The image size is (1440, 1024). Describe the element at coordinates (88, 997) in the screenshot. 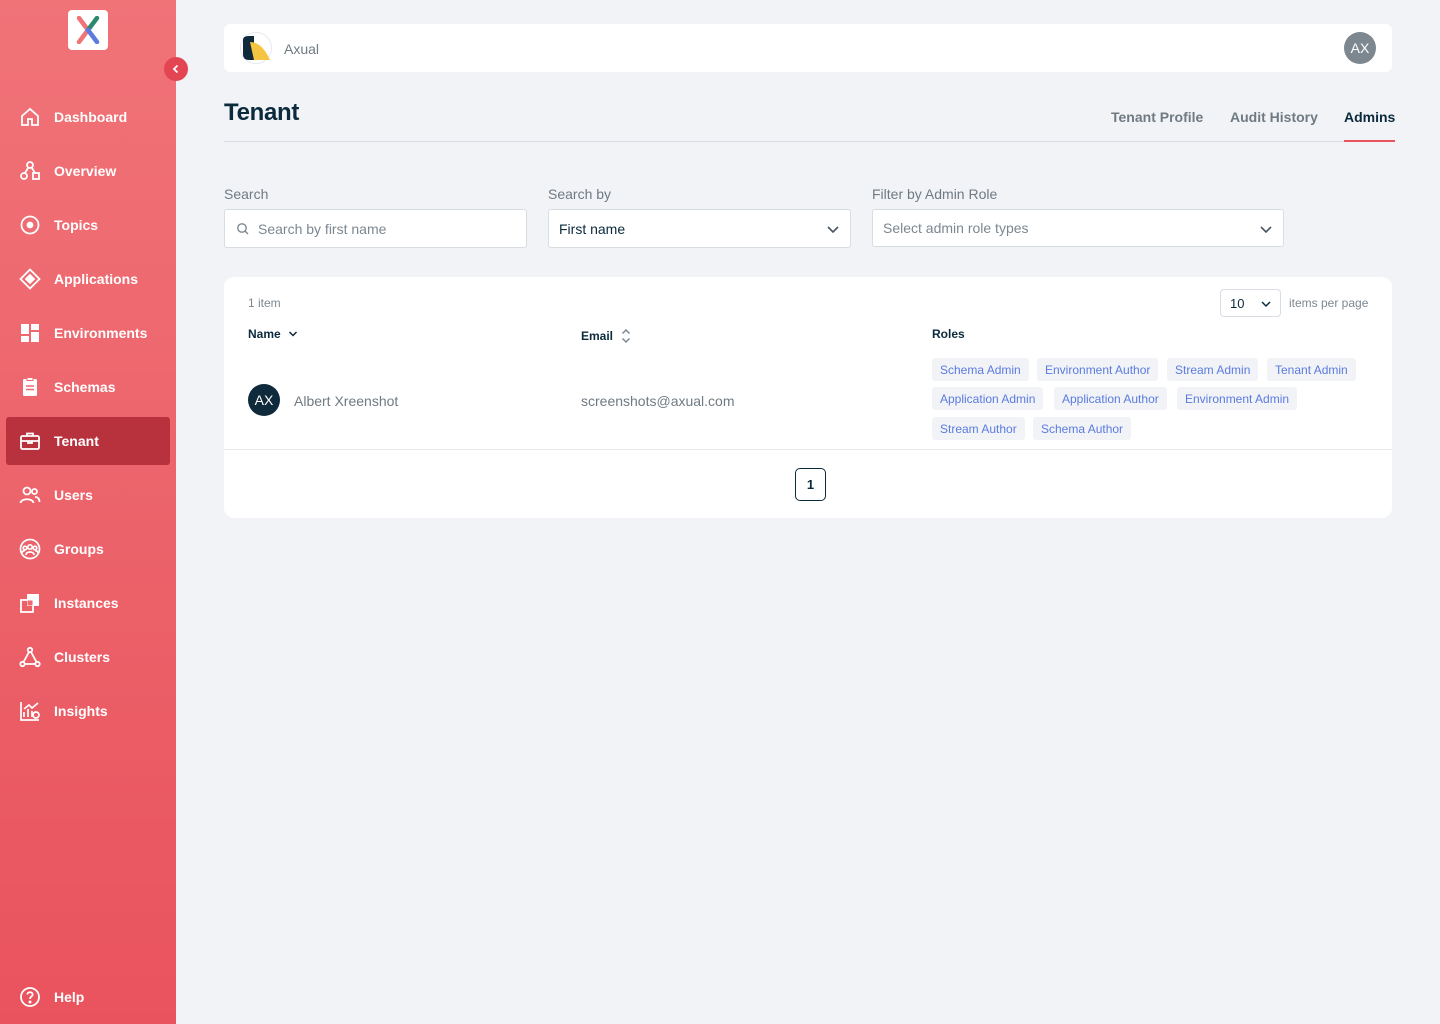

I see `sidebar-item-help: Help` at that location.